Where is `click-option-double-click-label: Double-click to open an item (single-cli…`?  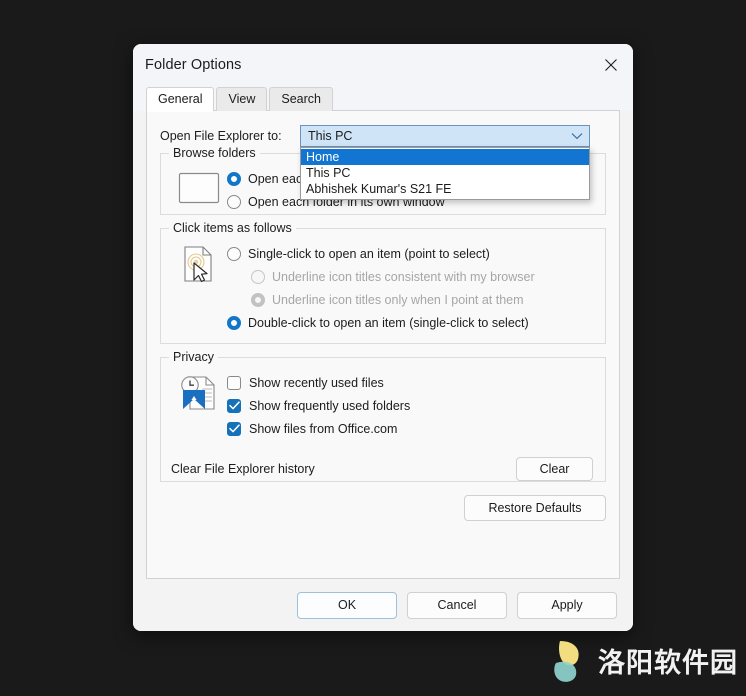
click-option-double-click-label: Double-click to open an item (single-cli… is located at coordinates (388, 322).